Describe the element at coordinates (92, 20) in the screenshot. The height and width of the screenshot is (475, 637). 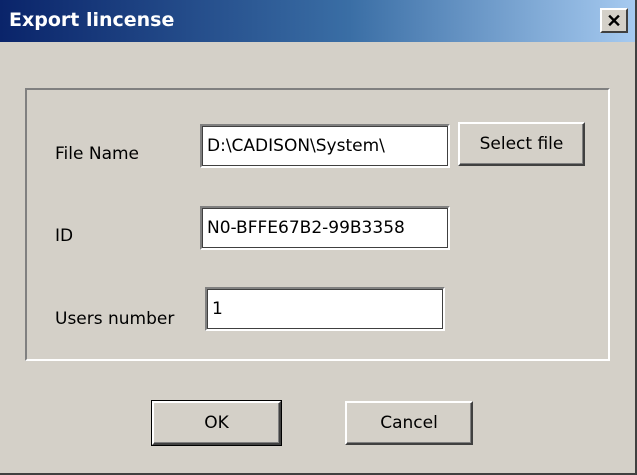
I see `dialog-title: Export lincense` at that location.